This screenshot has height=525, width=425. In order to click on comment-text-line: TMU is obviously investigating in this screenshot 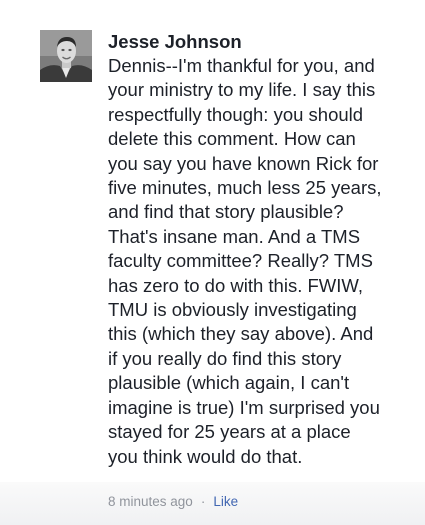, I will do `click(232, 310)`.